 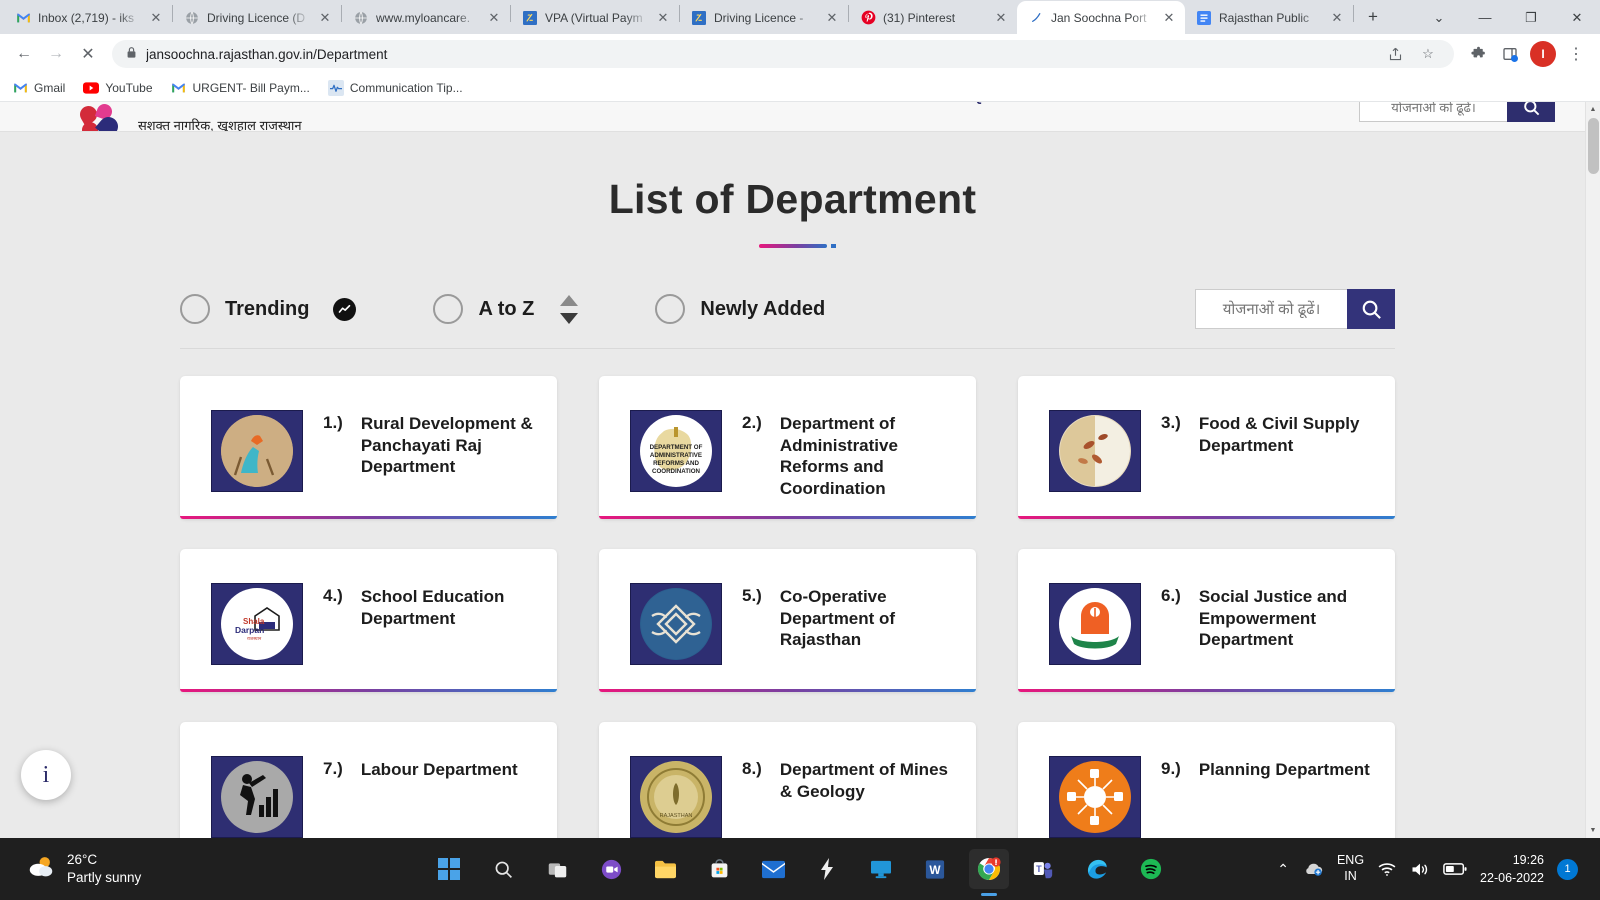 I want to click on nav-item-faq: FAQ, so click(x=969, y=103).